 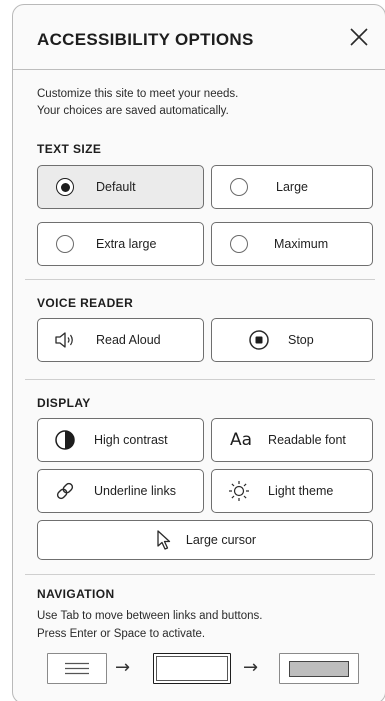 I want to click on stop-button: Stop, so click(x=292, y=340).